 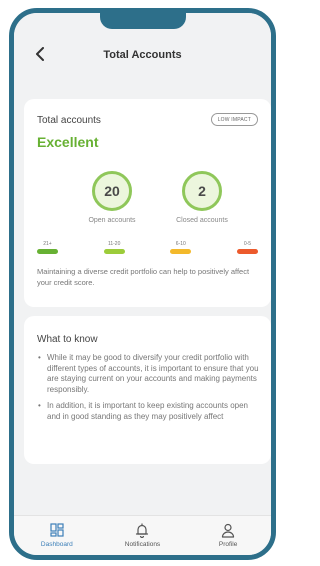 I want to click on open-accounts-value: 20, so click(x=112, y=191).